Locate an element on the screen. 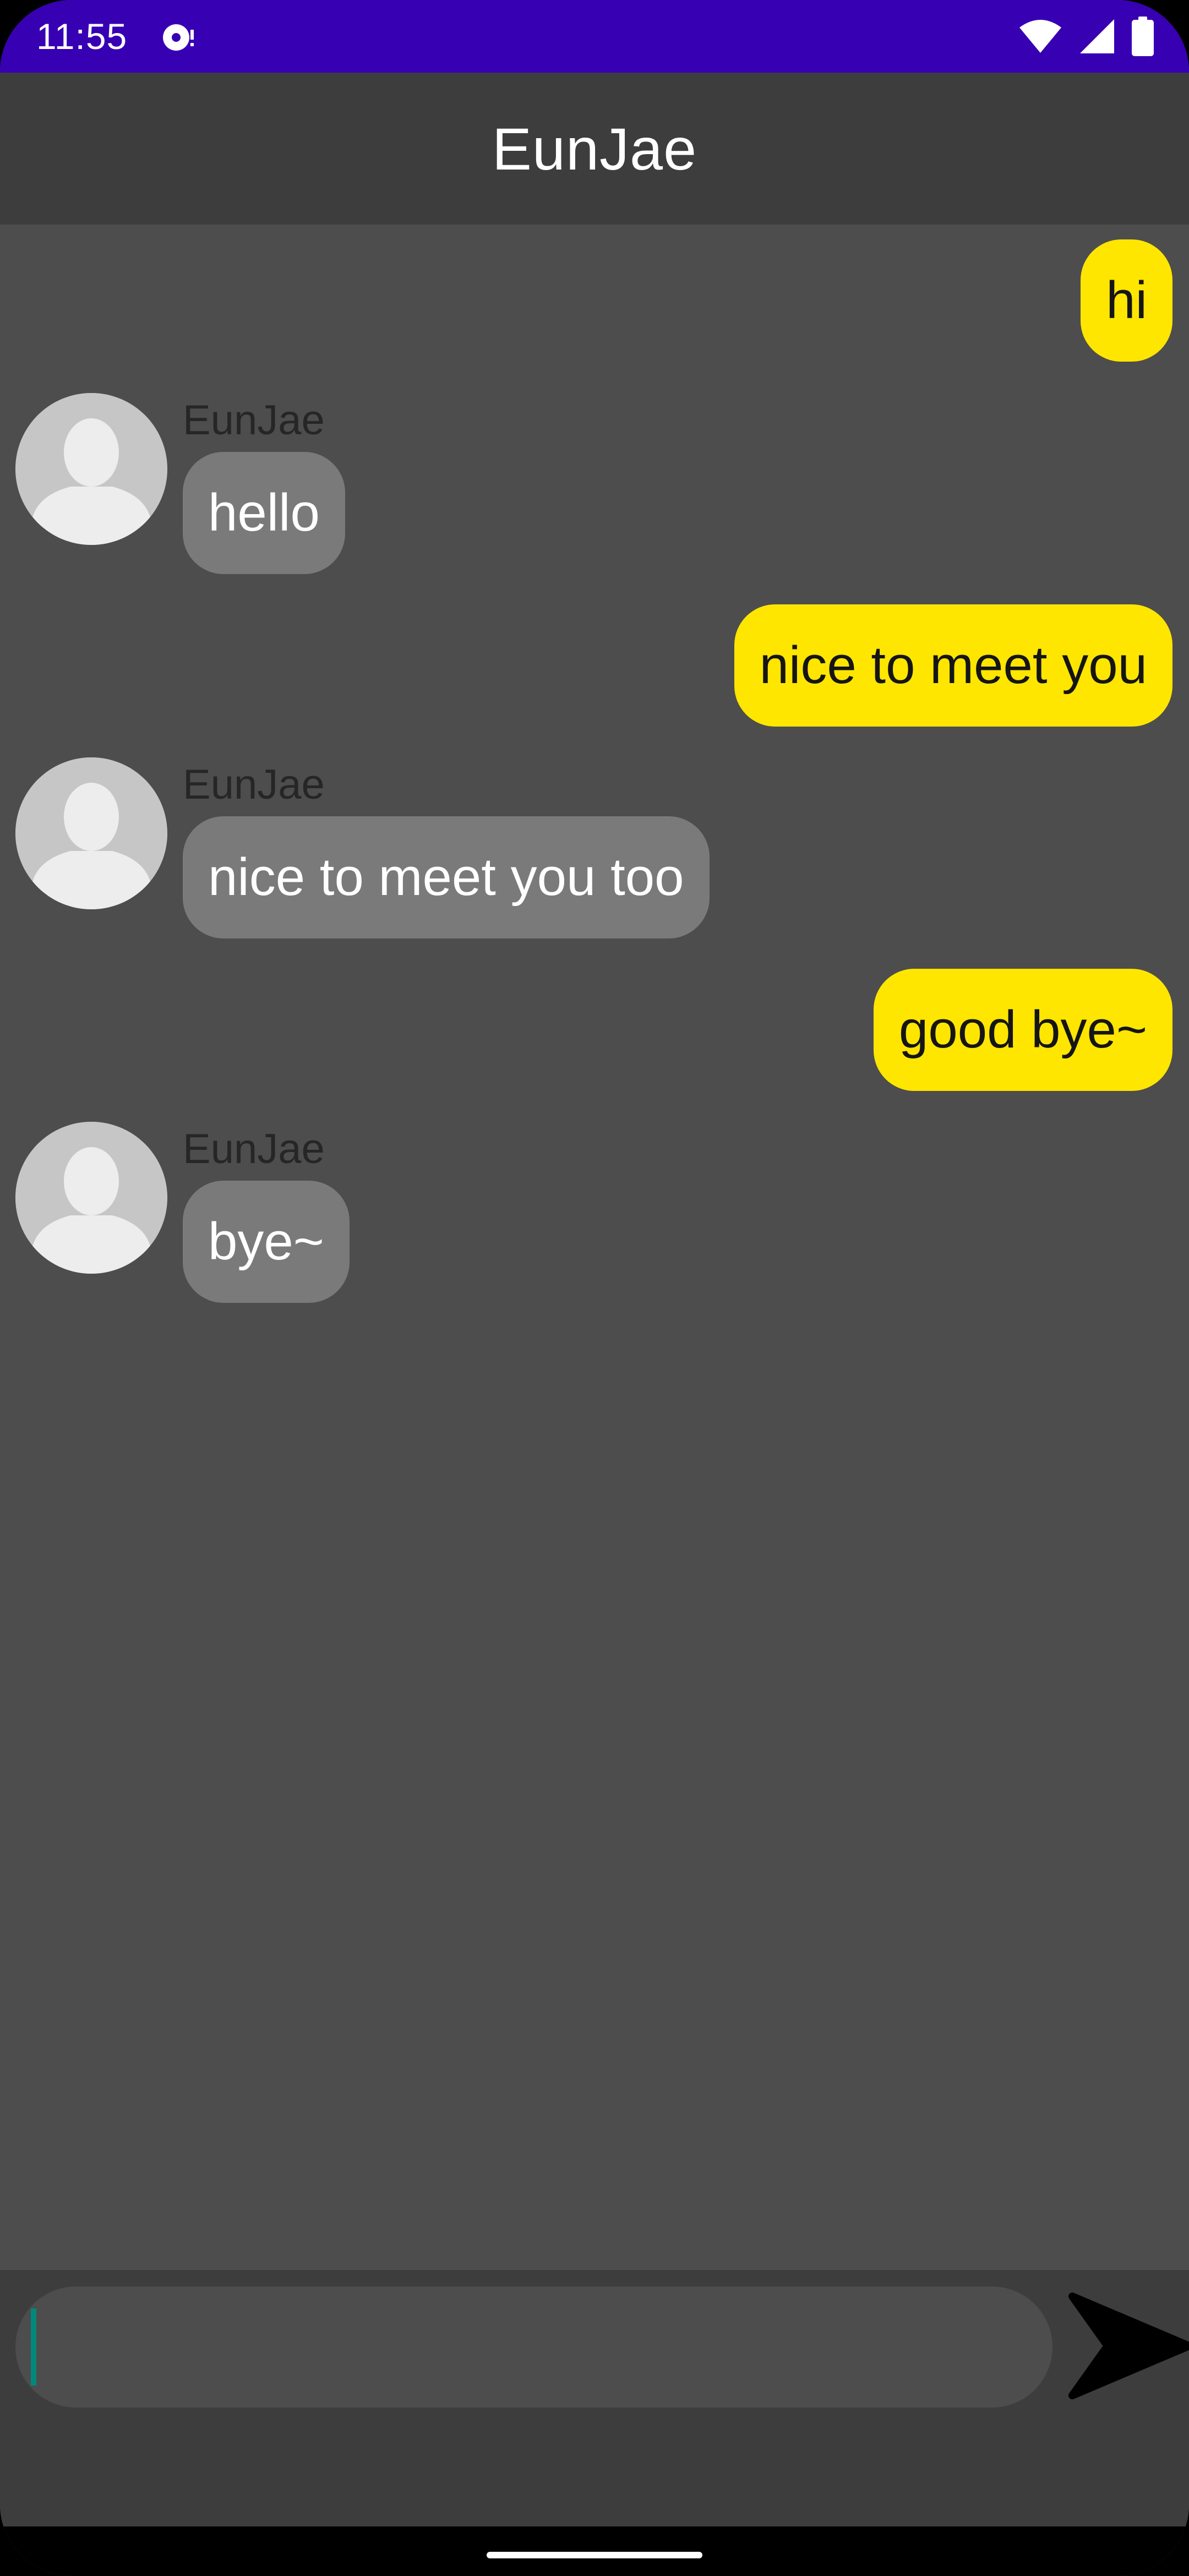 The height and width of the screenshot is (2576, 1189). their-message-bubble: nice to meet you too is located at coordinates (446, 877).